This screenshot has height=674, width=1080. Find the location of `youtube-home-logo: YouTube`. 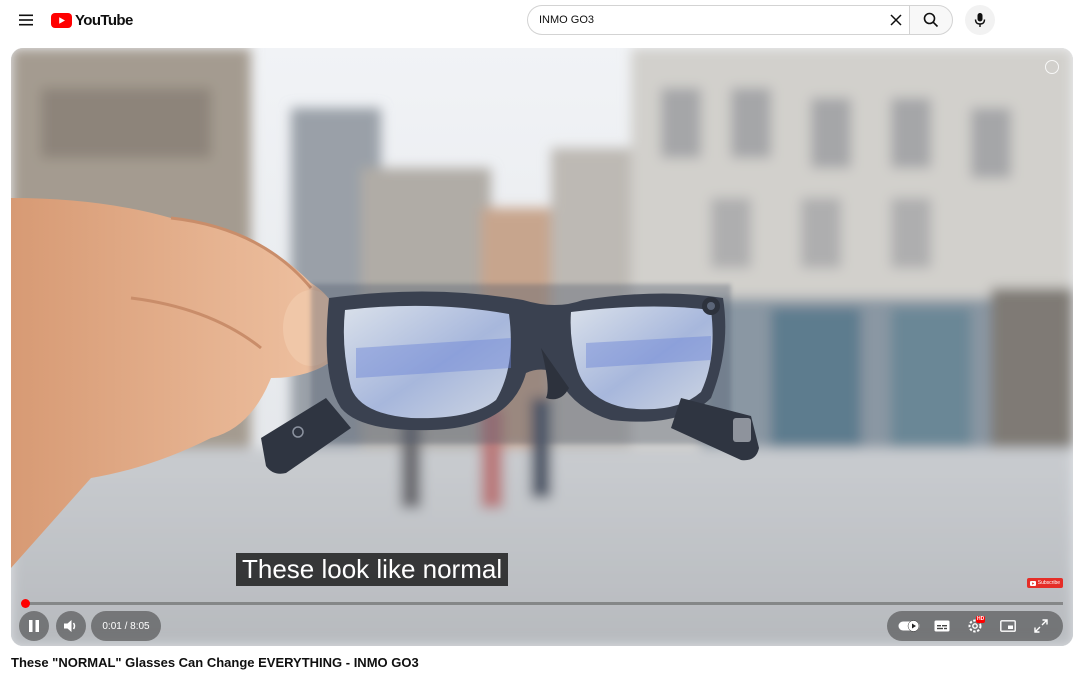

youtube-home-logo: YouTube is located at coordinates (92, 20).